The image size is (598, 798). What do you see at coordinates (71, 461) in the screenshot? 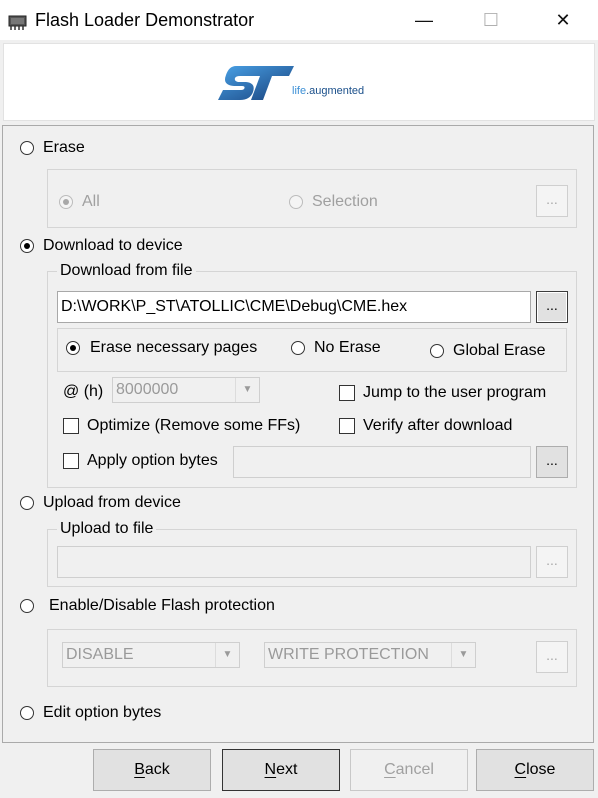
I see `apply-option-bytes-checkbox` at bounding box center [71, 461].